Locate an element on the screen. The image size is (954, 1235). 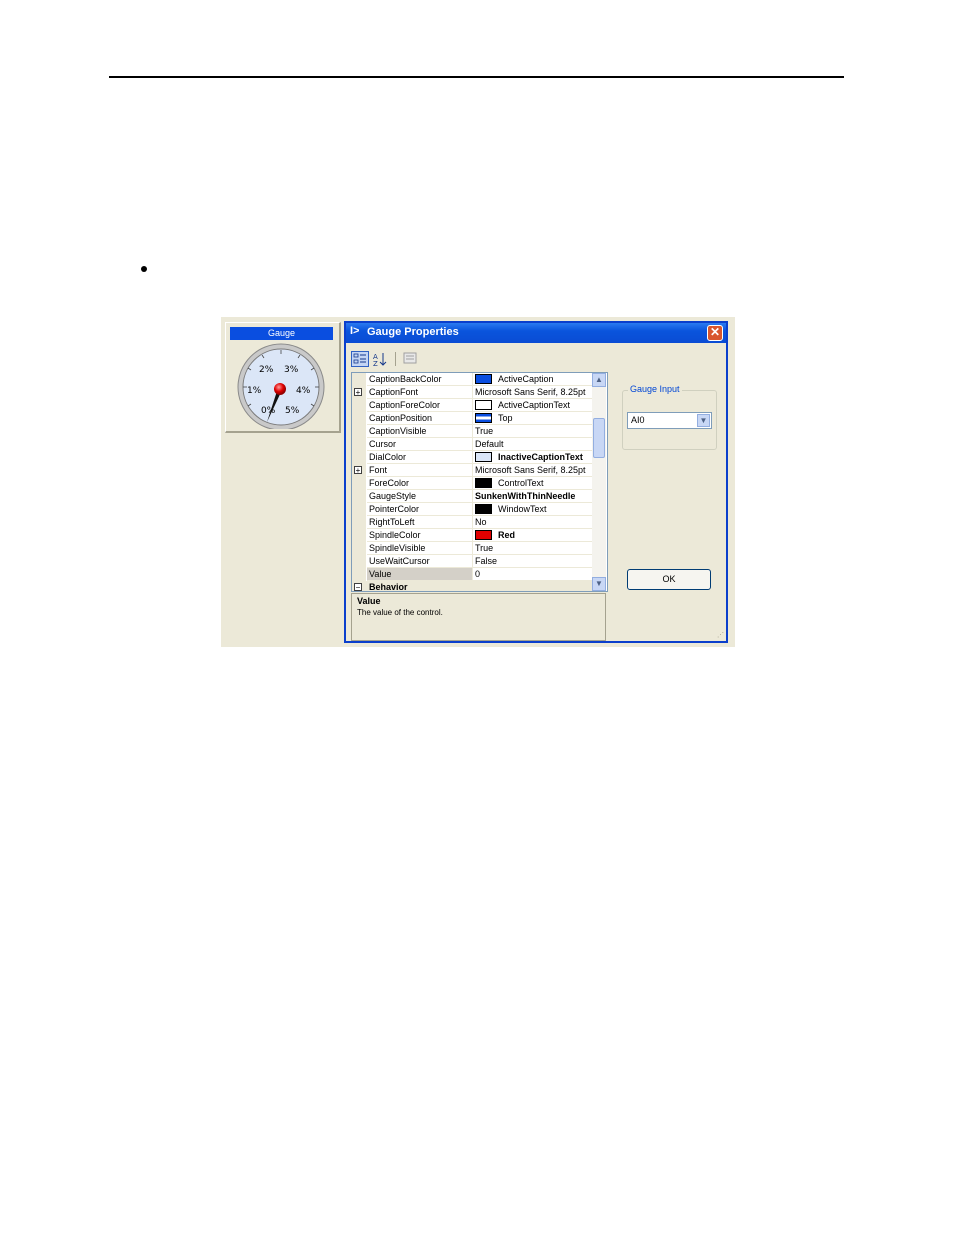
property-value: WindowText is located at coordinates (533, 509).